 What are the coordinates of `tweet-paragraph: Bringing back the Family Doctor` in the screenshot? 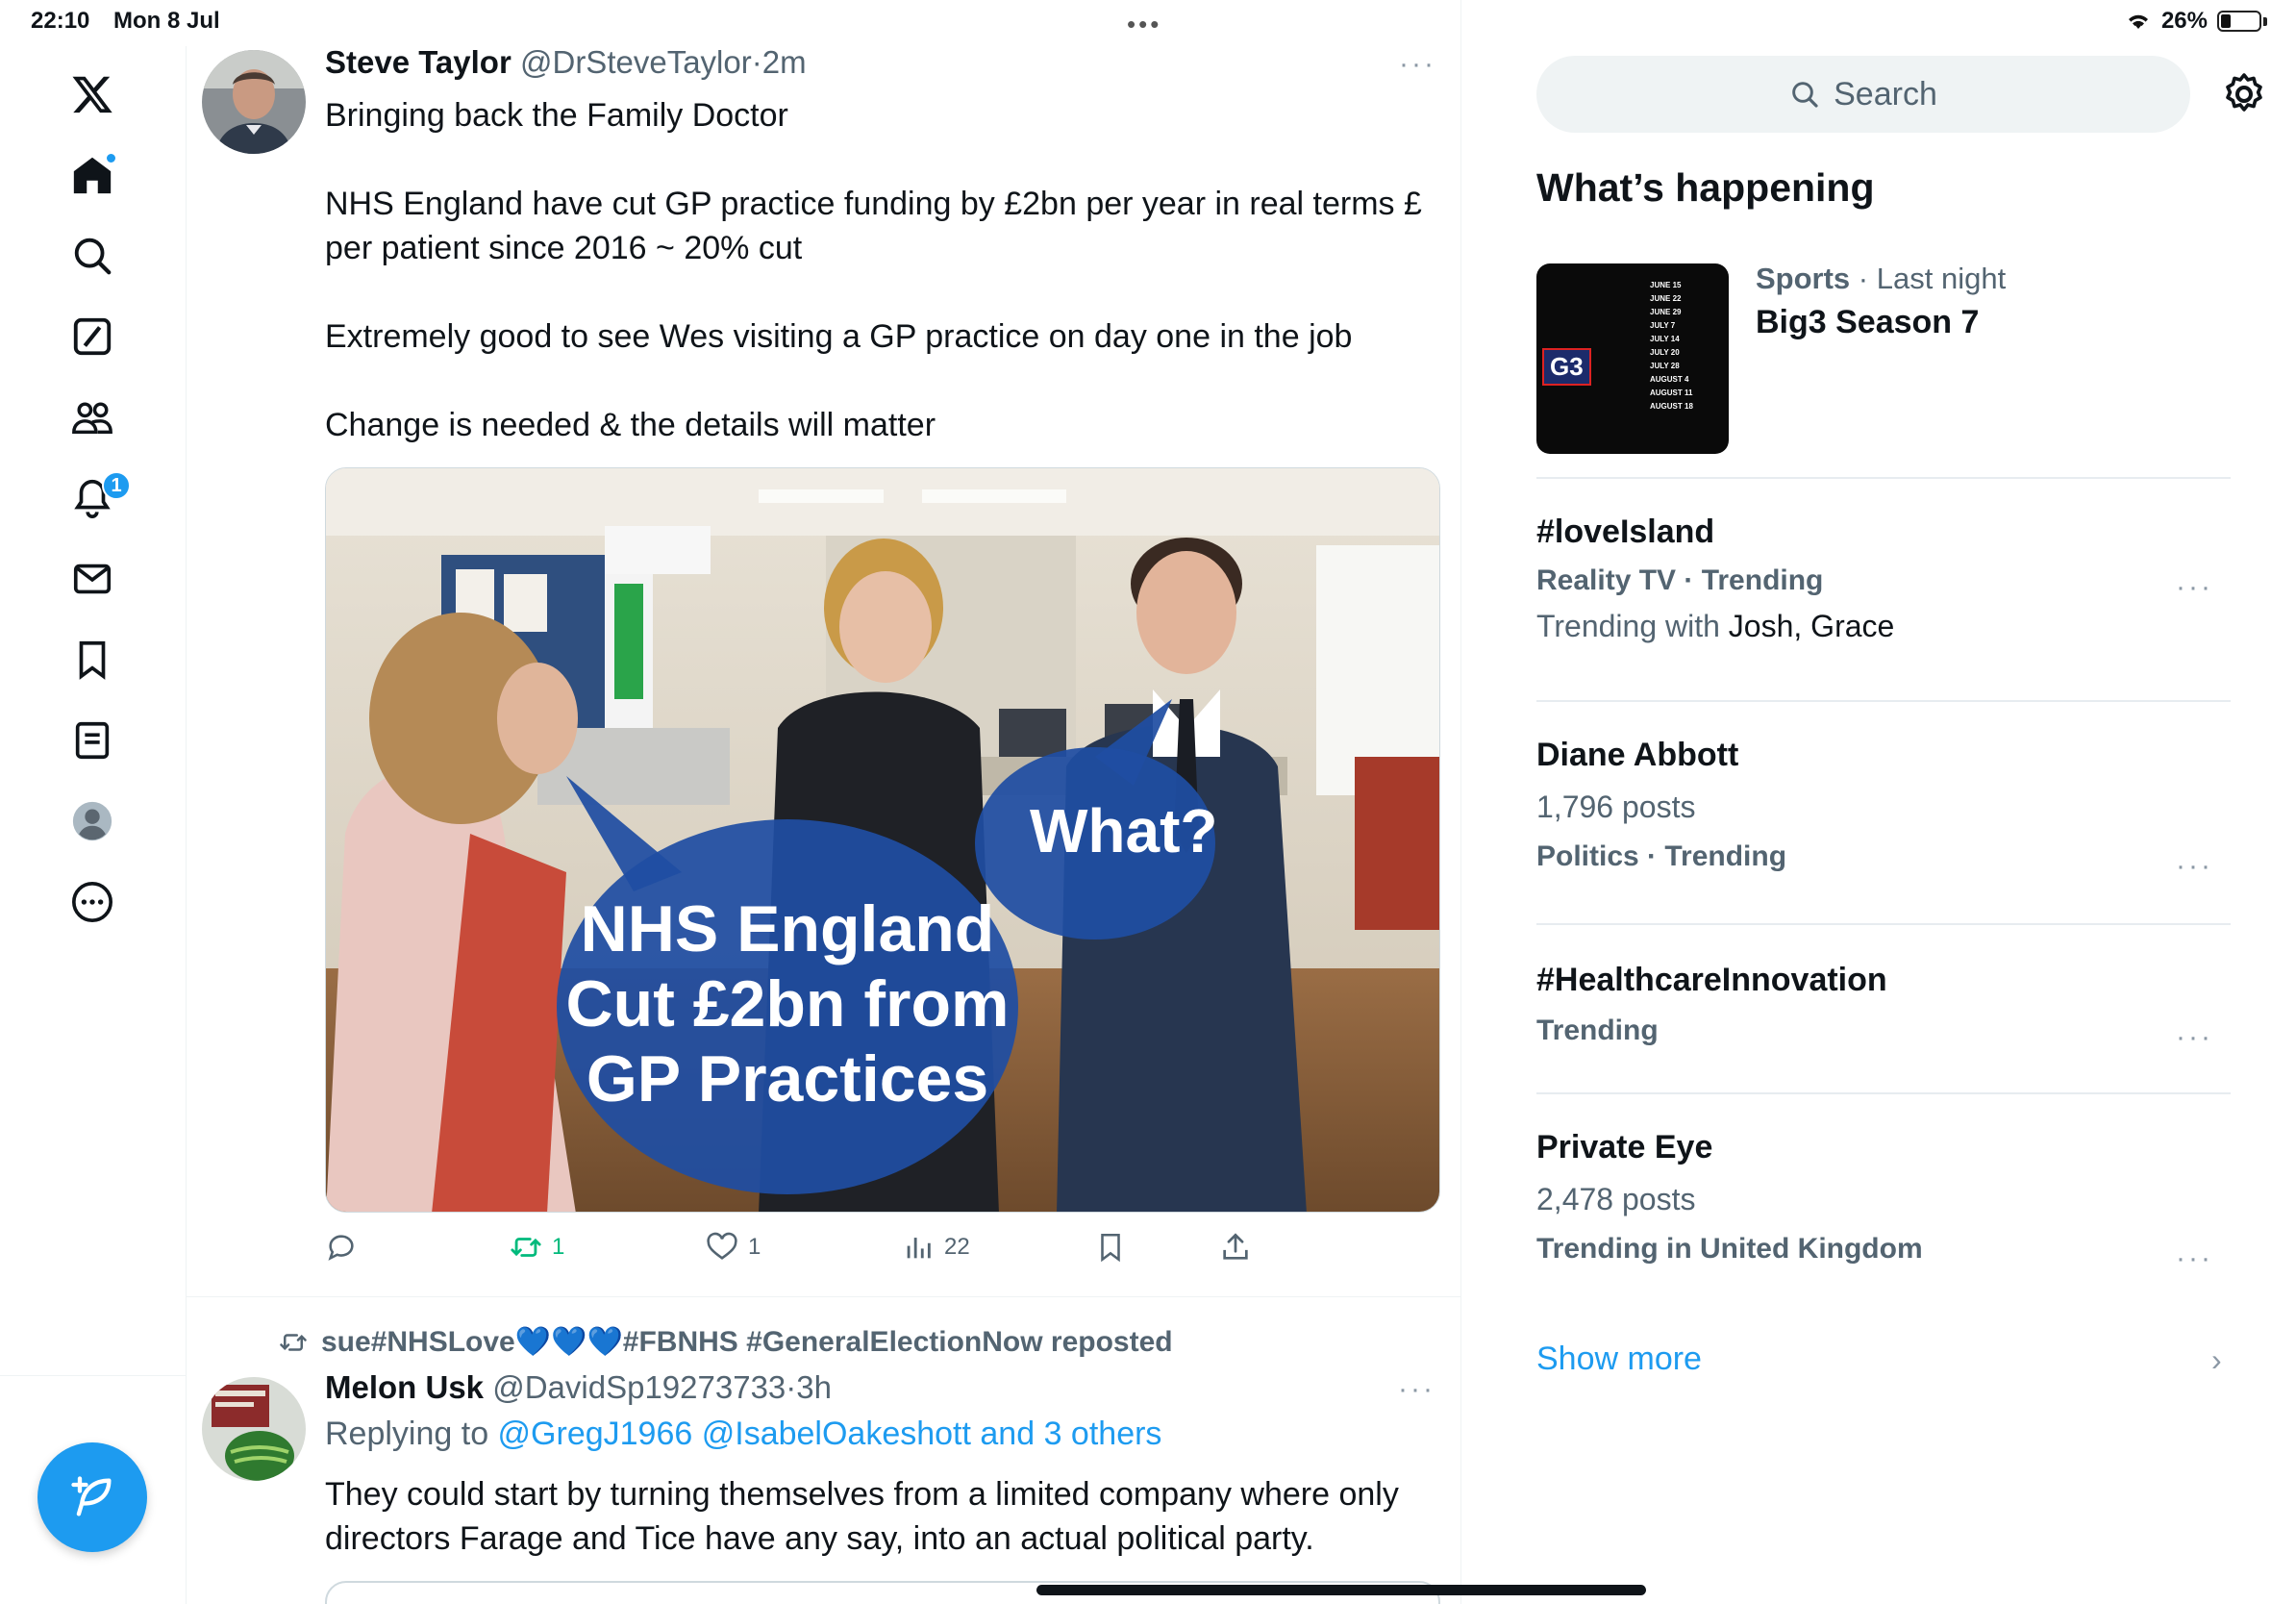 It's located at (556, 115).